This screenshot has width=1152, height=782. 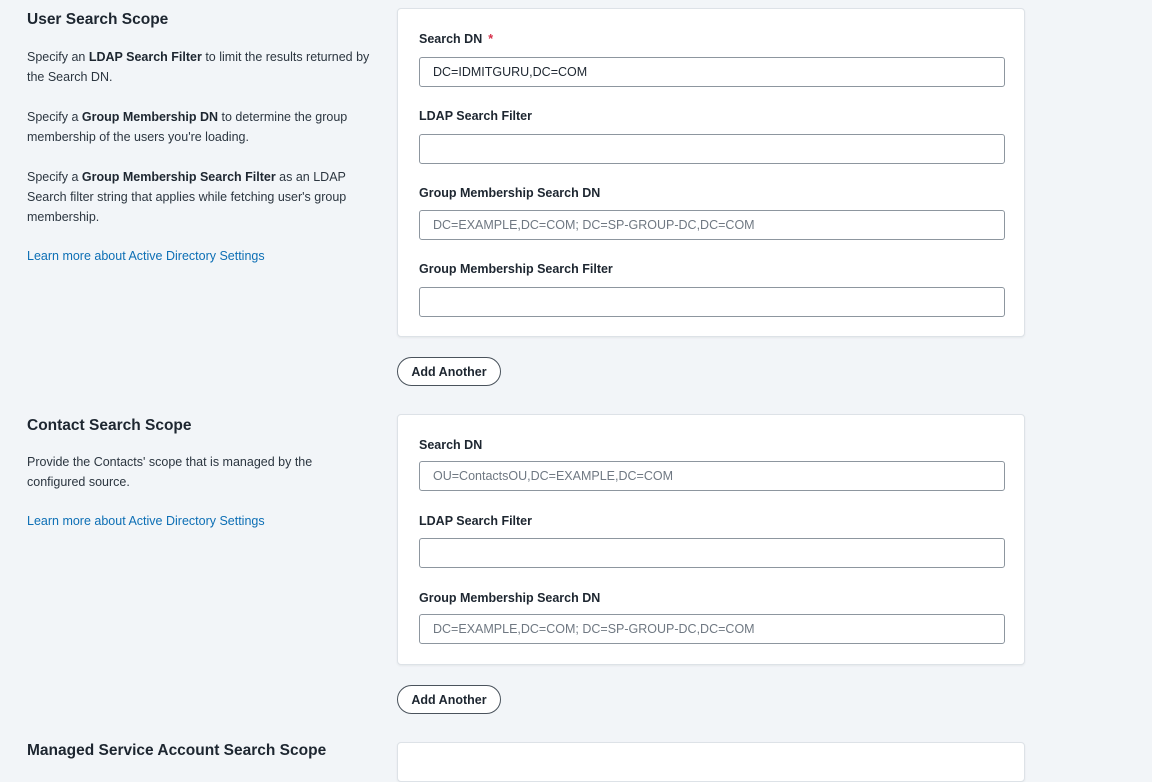 I want to click on managed-service-account-scope-title: Managed Service Account Search Scope, so click(x=177, y=750).